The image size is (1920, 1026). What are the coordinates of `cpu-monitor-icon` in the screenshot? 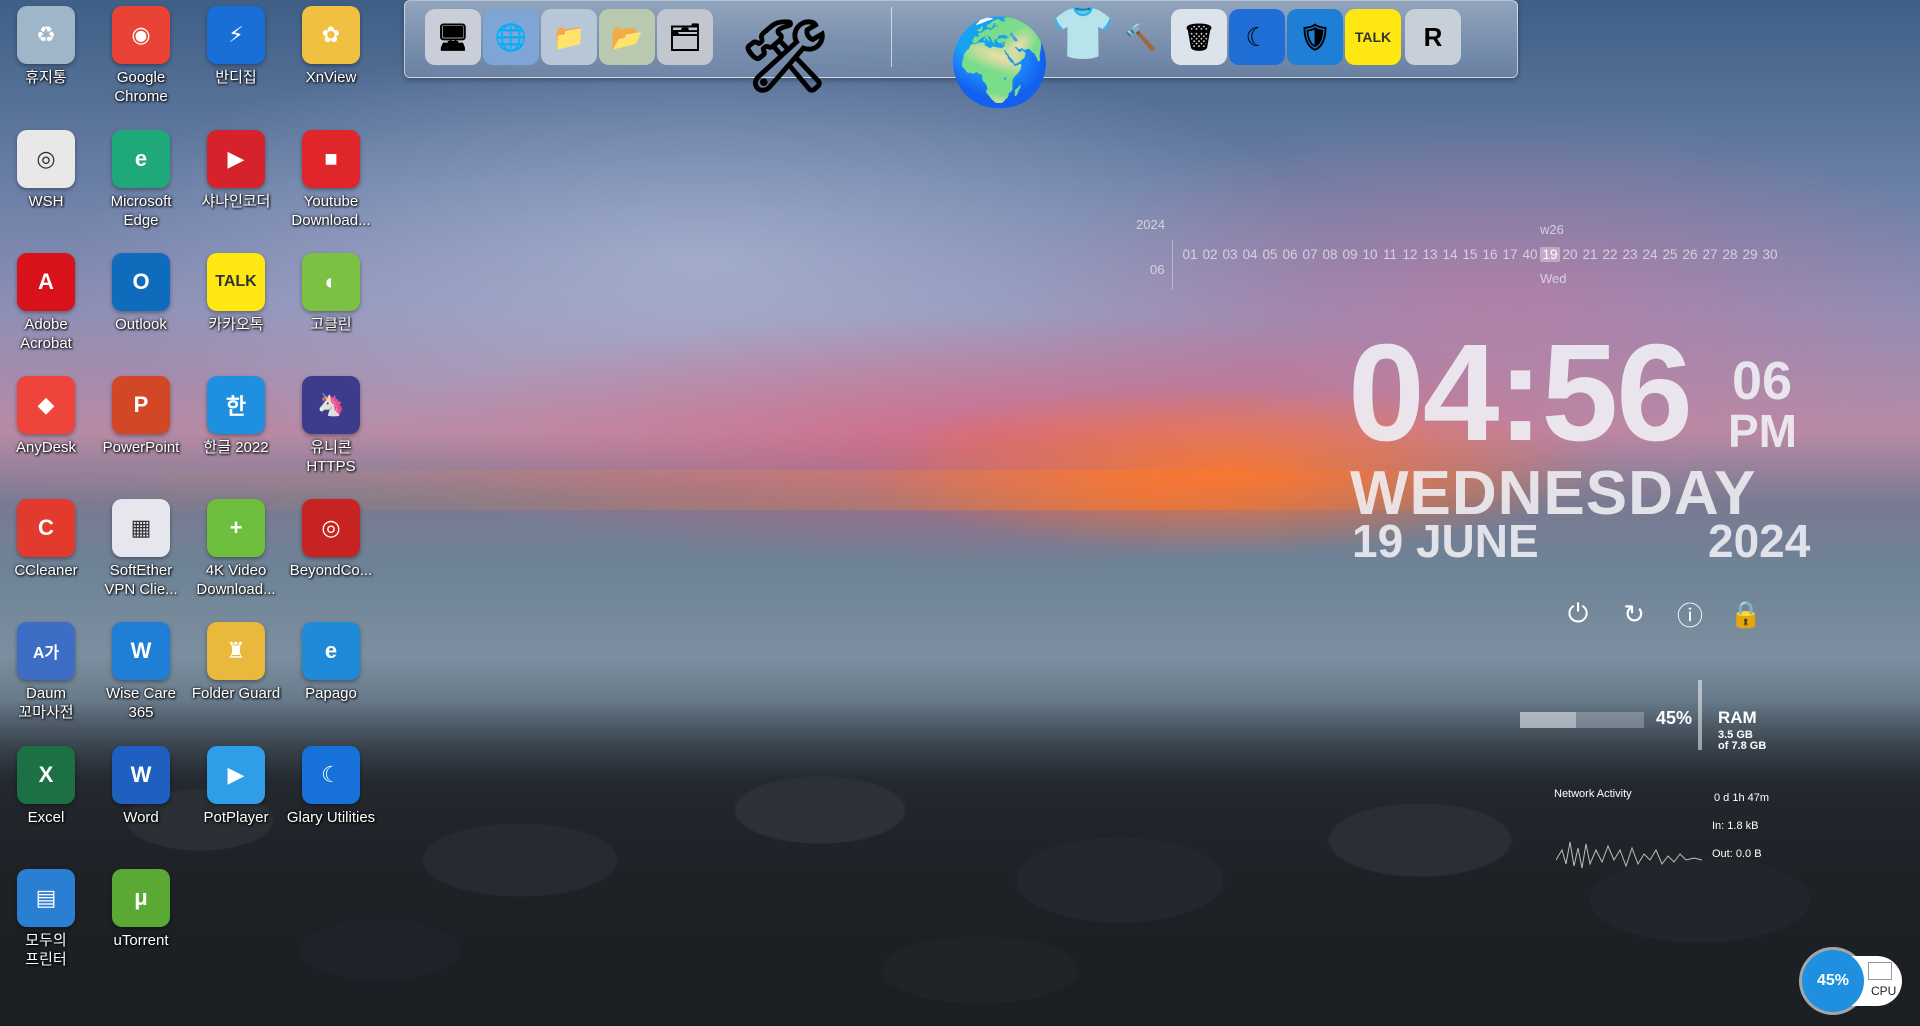 It's located at (1880, 971).